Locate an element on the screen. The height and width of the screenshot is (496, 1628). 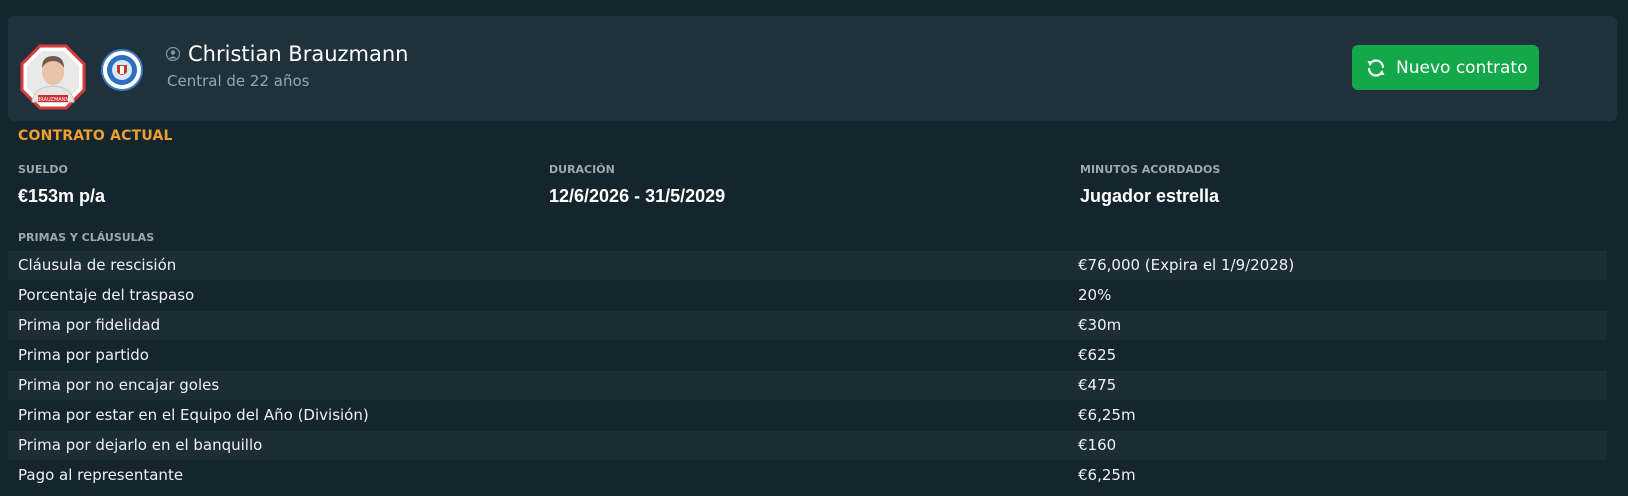
section-title-current-contract: CONTRATO ACTUAL is located at coordinates (95, 136).